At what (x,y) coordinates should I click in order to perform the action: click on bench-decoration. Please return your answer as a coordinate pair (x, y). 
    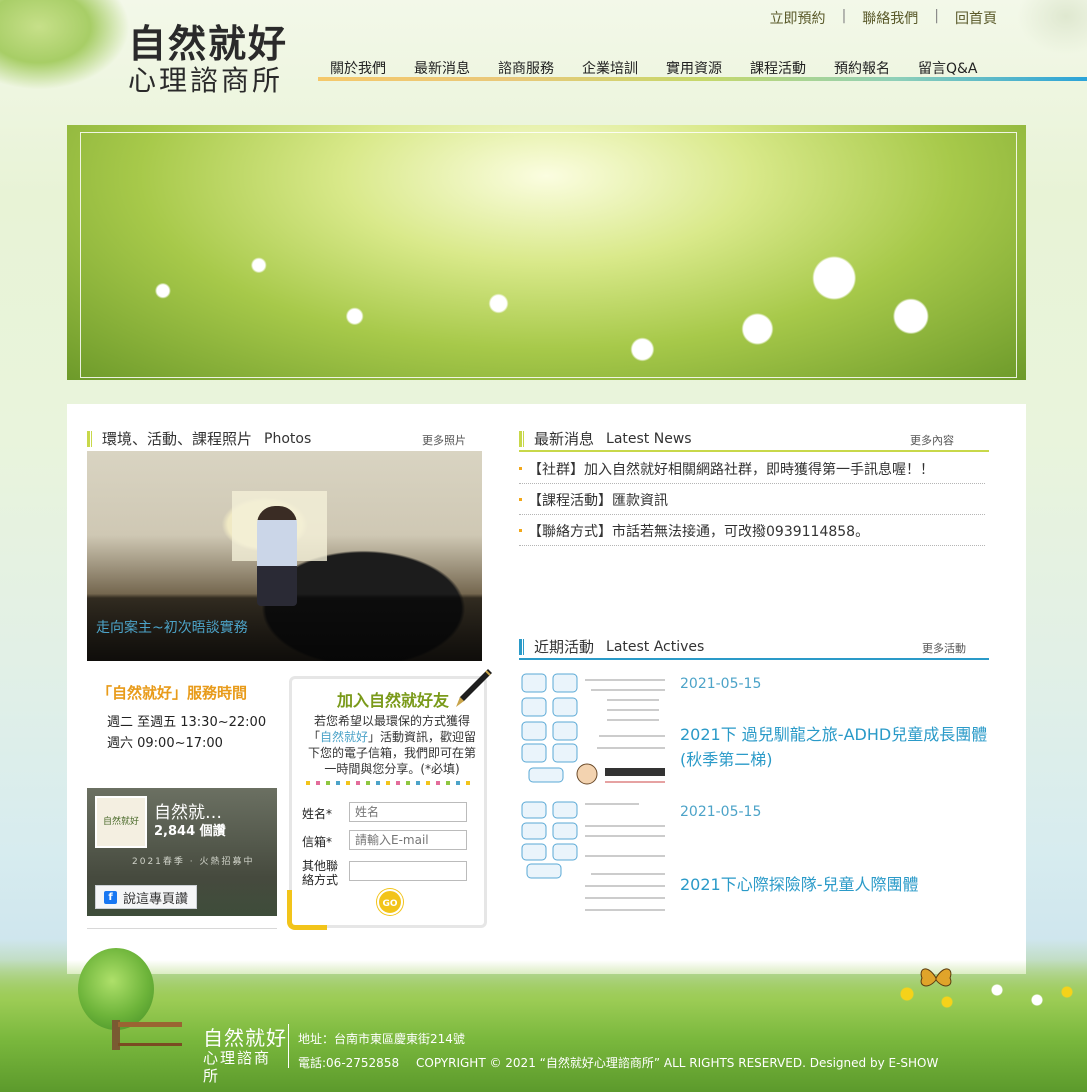
    Looking at the image, I should click on (150, 1034).